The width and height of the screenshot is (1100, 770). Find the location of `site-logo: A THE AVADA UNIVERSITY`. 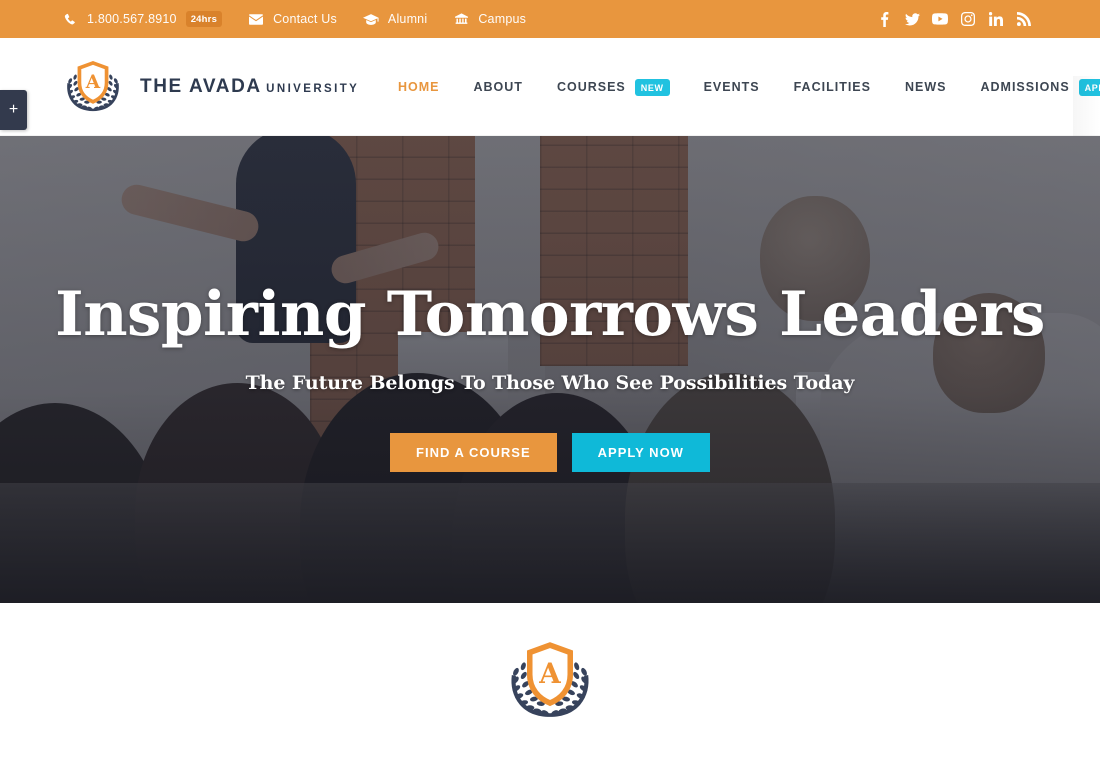

site-logo: A THE AVADA UNIVERSITY is located at coordinates (210, 87).